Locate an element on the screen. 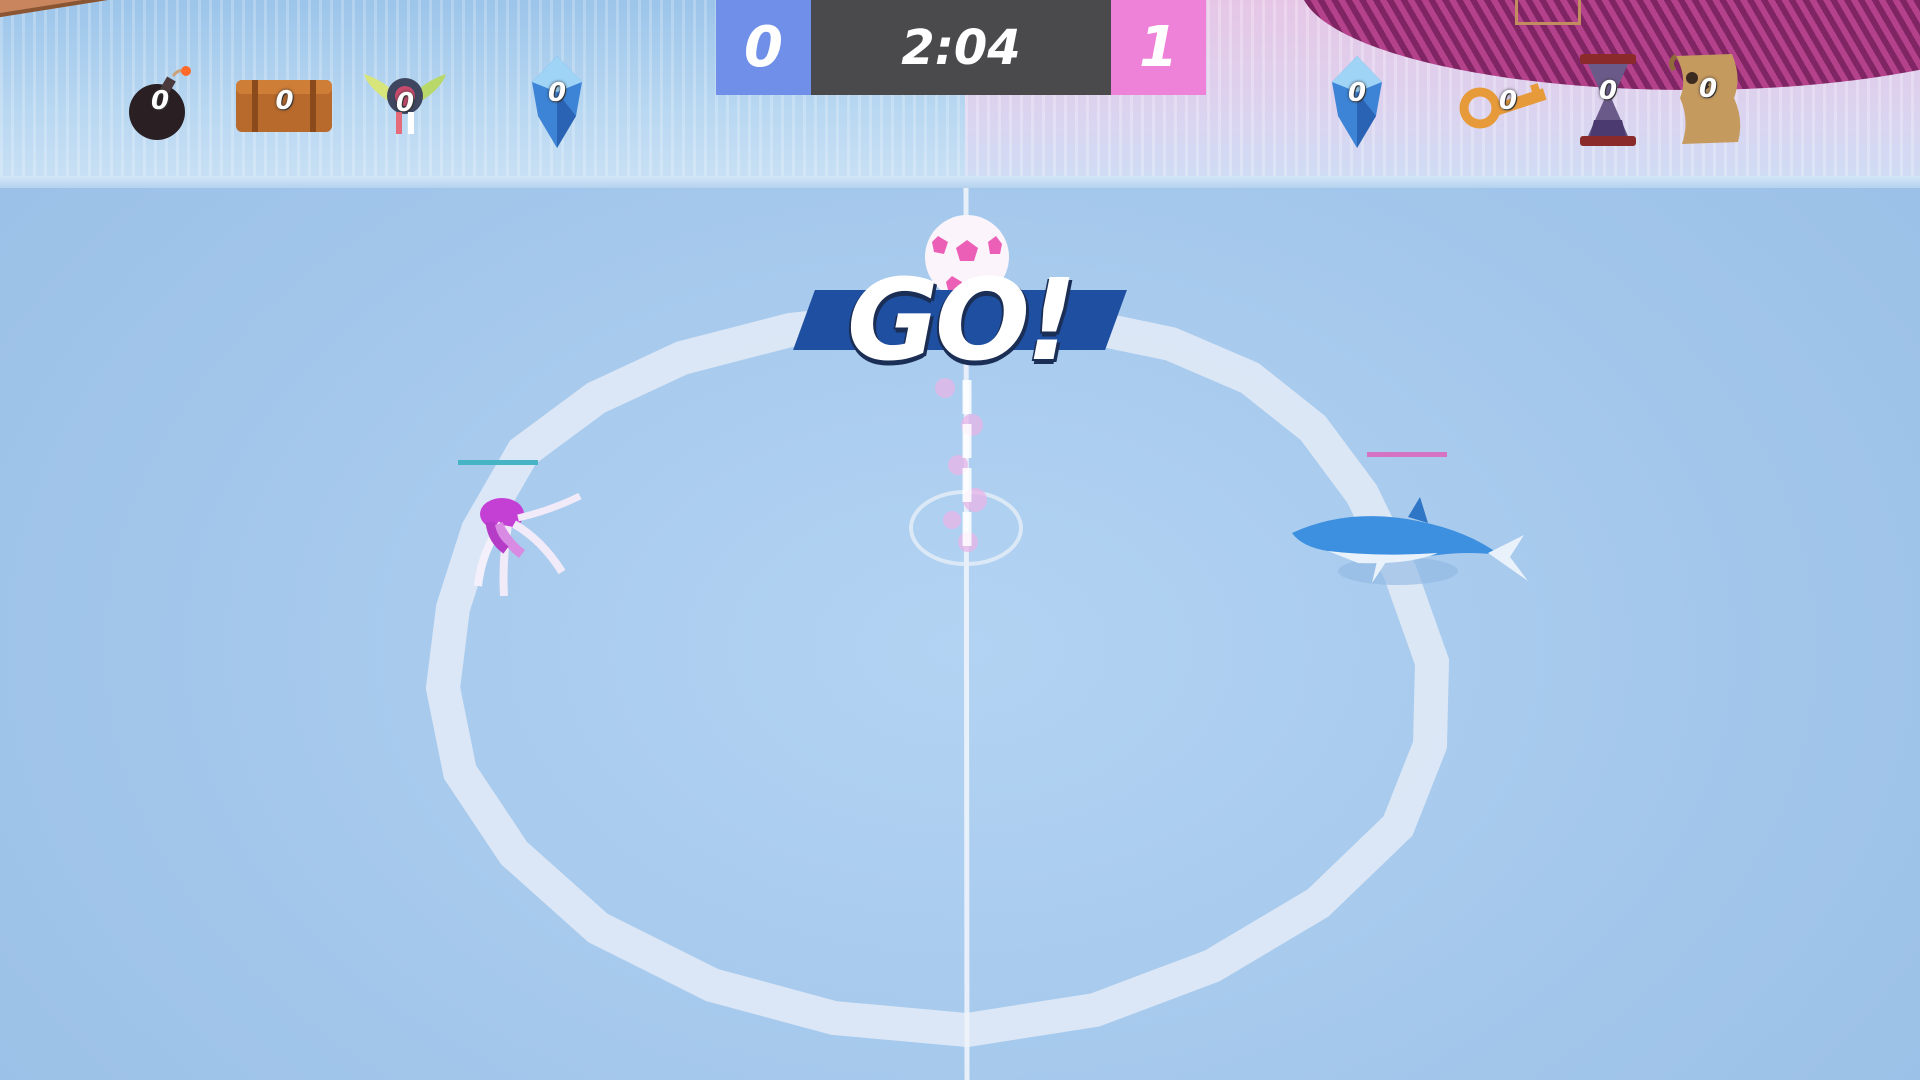  match-timer: 2:04 is located at coordinates (961, 47).